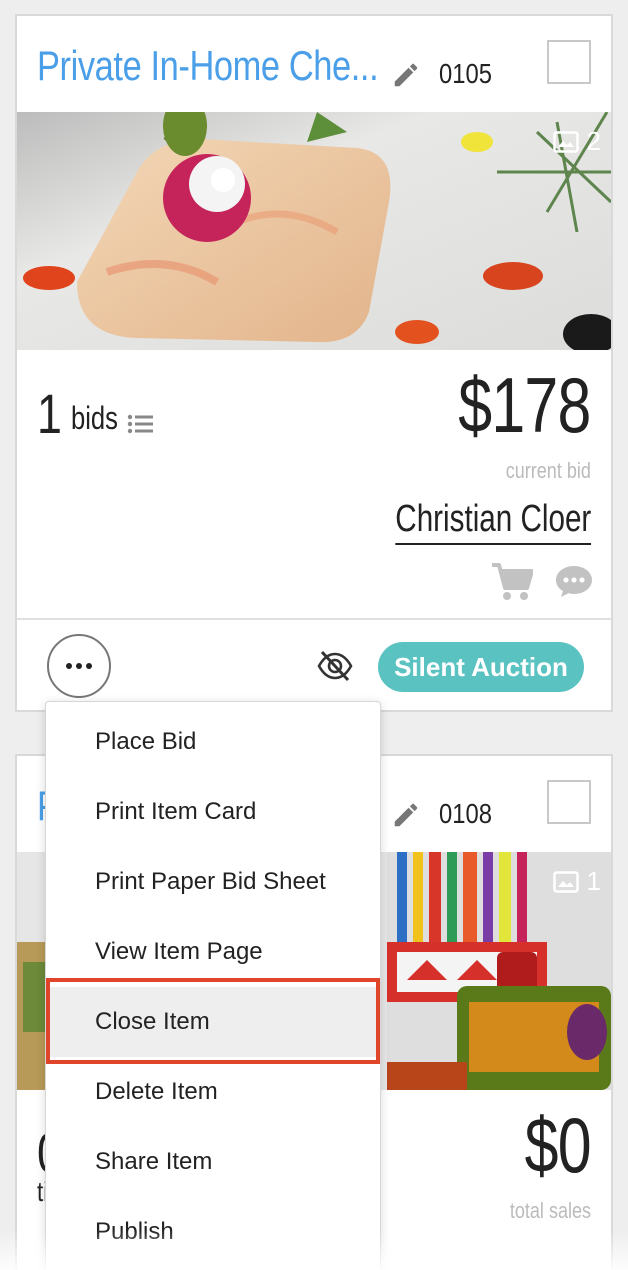 Image resolution: width=628 pixels, height=1270 pixels. What do you see at coordinates (335, 666) in the screenshot?
I see `eye-off-icon` at bounding box center [335, 666].